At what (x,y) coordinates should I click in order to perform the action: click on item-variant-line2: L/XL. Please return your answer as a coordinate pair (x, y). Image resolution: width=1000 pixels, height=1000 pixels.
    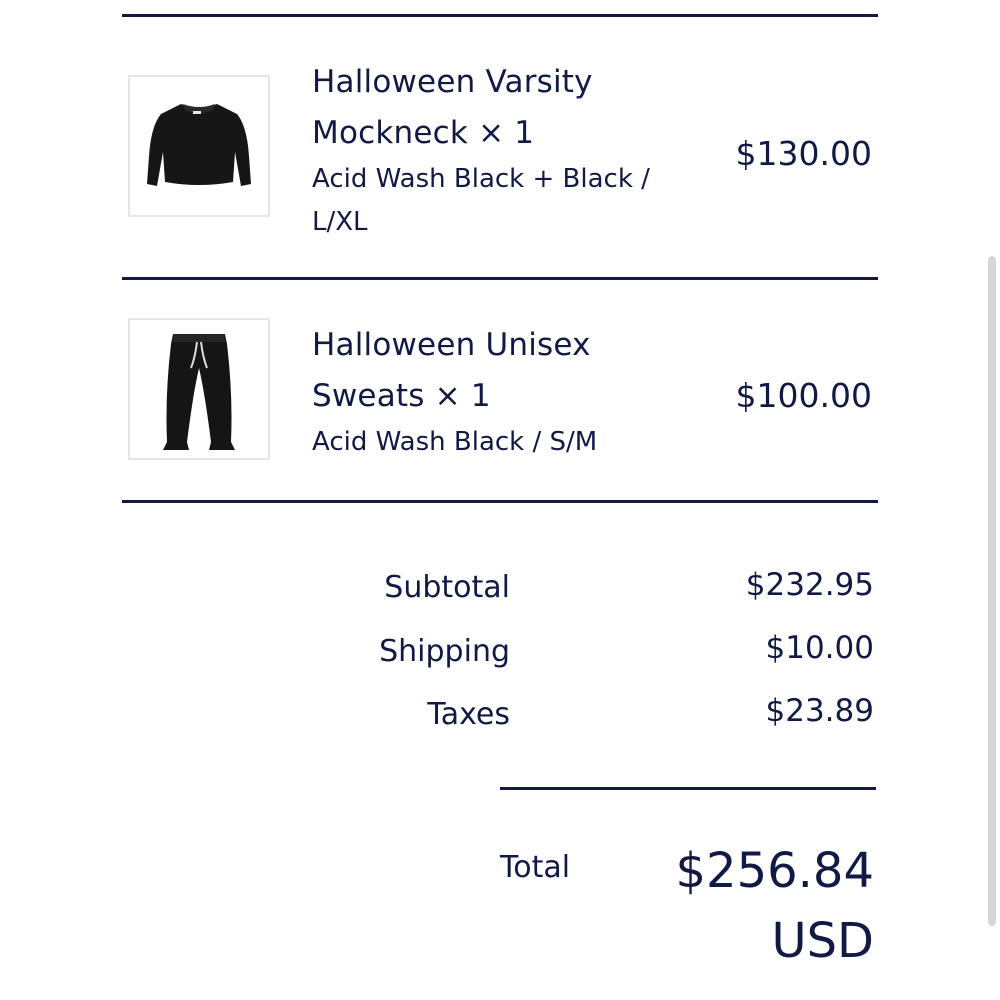
    Looking at the image, I should click on (340, 222).